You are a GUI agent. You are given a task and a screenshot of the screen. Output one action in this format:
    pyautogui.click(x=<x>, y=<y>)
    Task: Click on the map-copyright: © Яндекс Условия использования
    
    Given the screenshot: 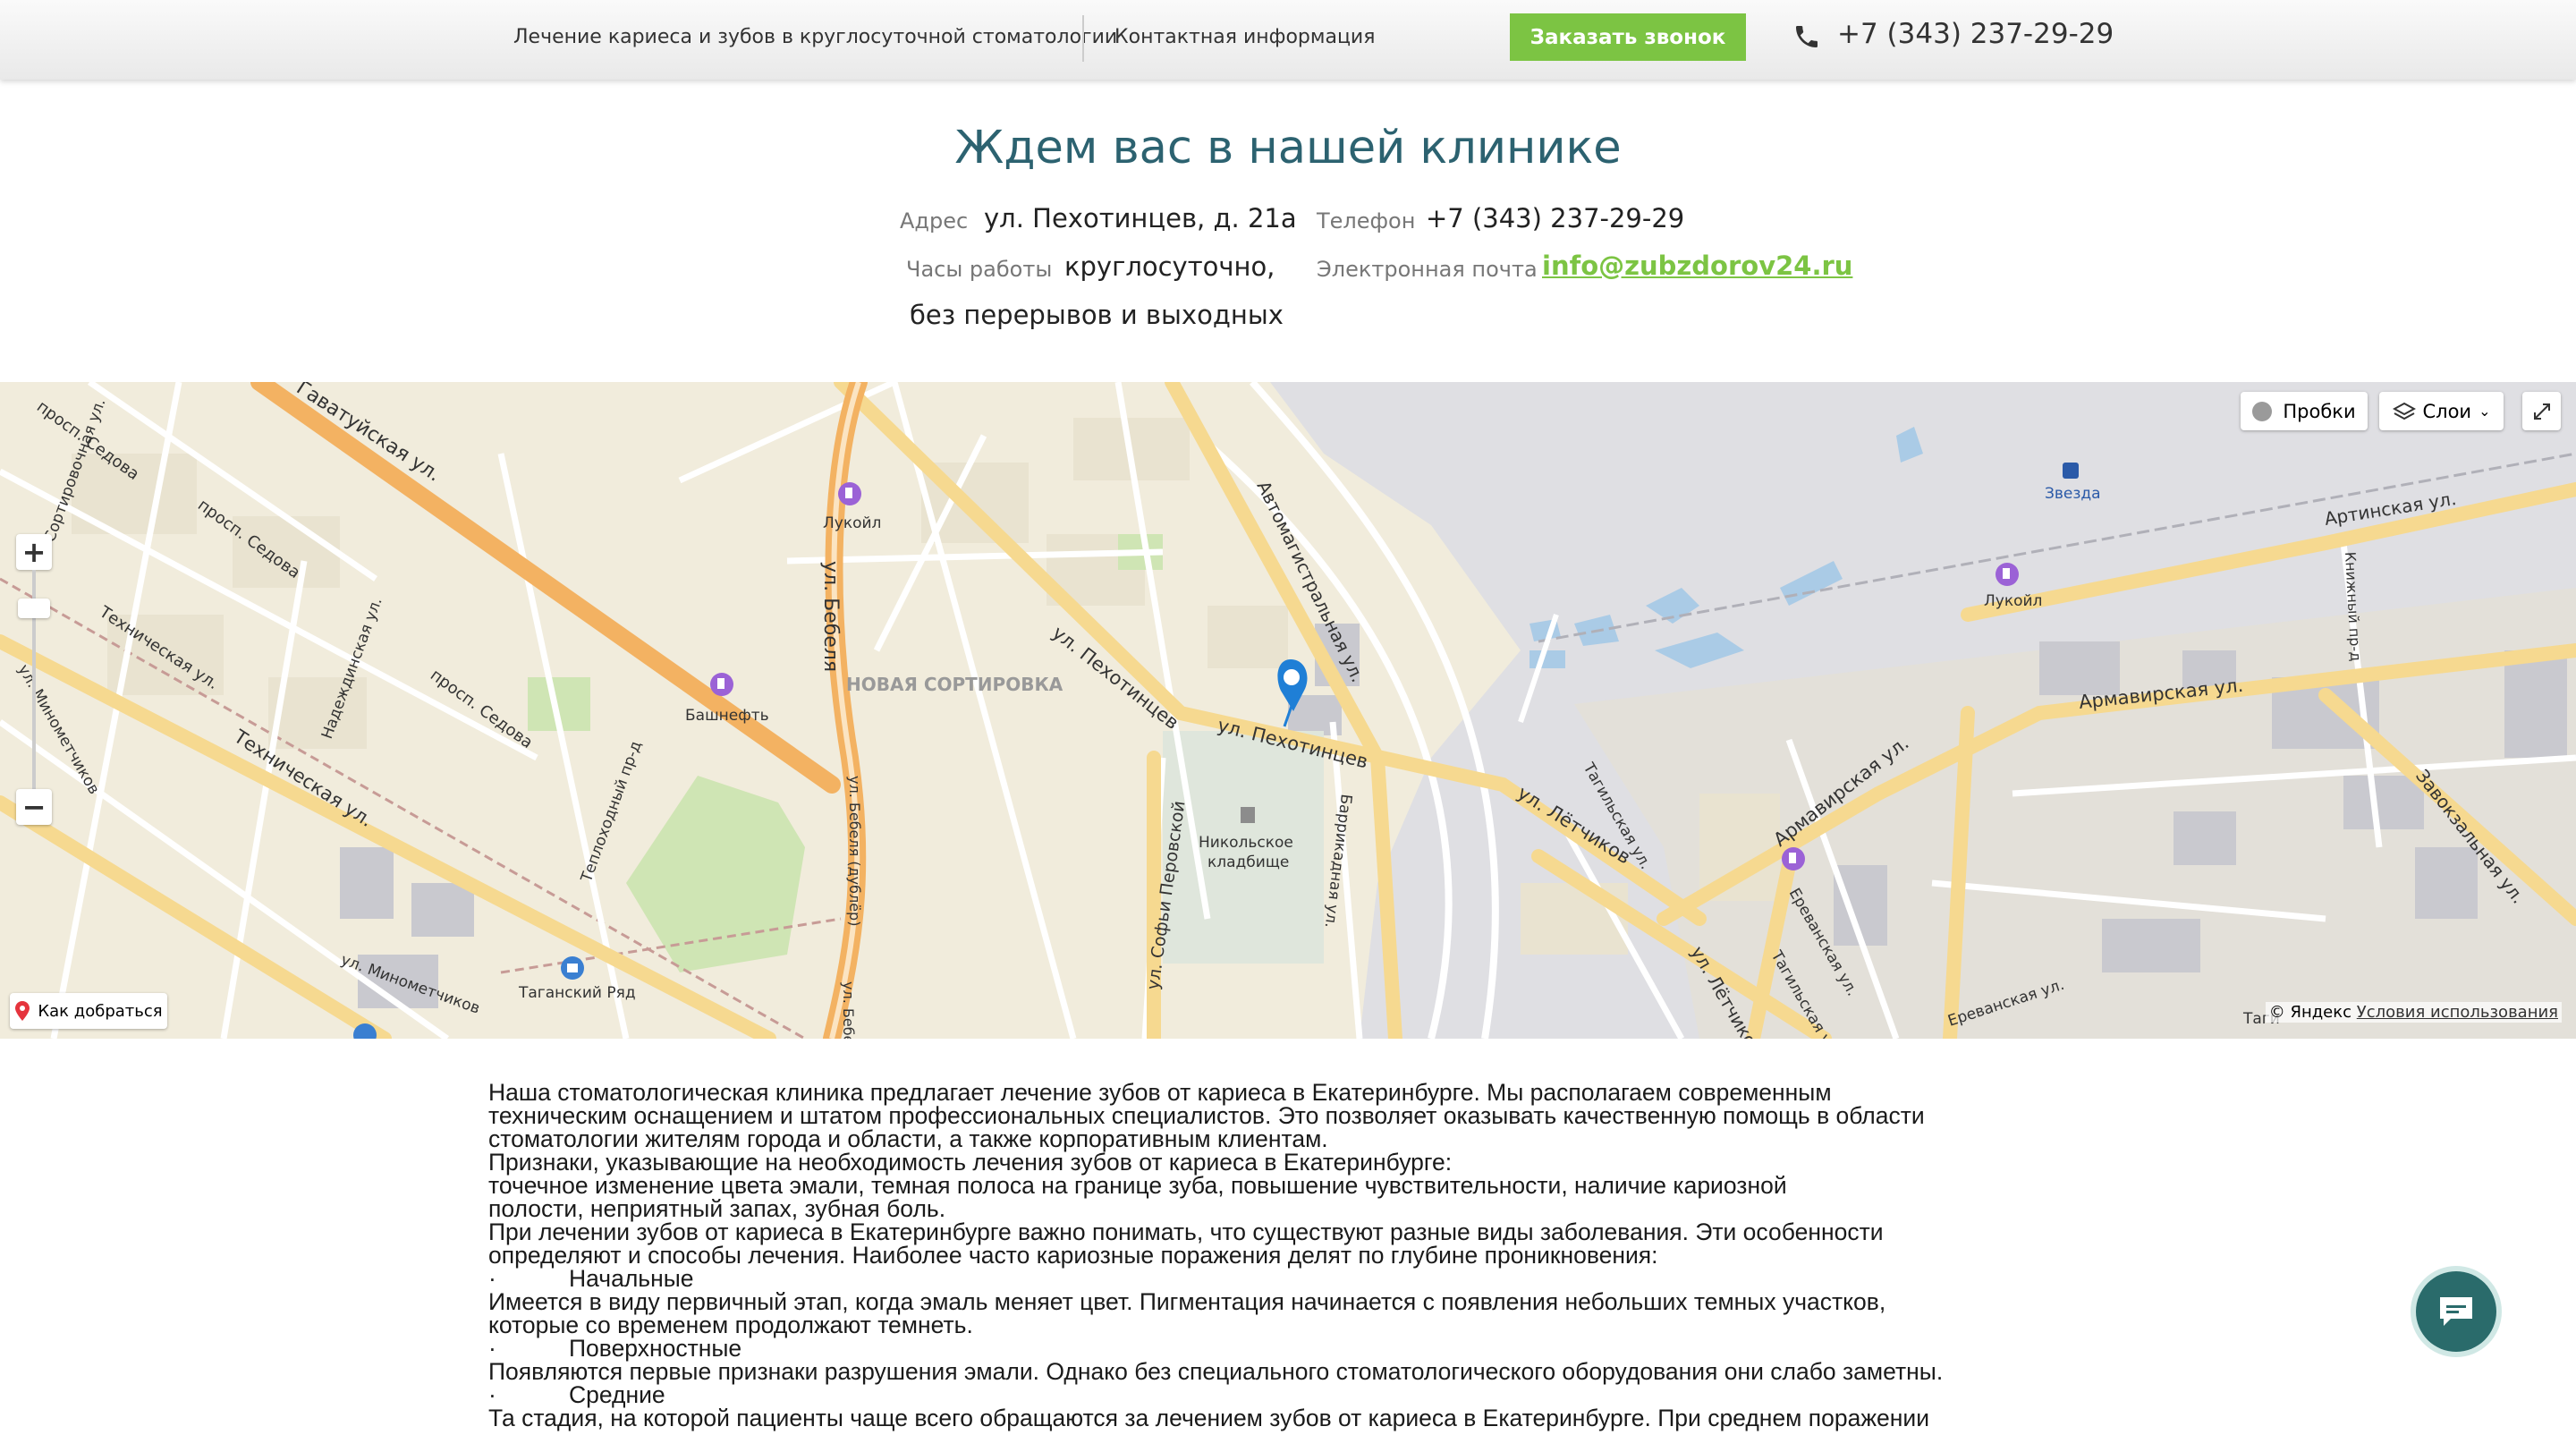 What is the action you would take?
    pyautogui.click(x=2413, y=1012)
    